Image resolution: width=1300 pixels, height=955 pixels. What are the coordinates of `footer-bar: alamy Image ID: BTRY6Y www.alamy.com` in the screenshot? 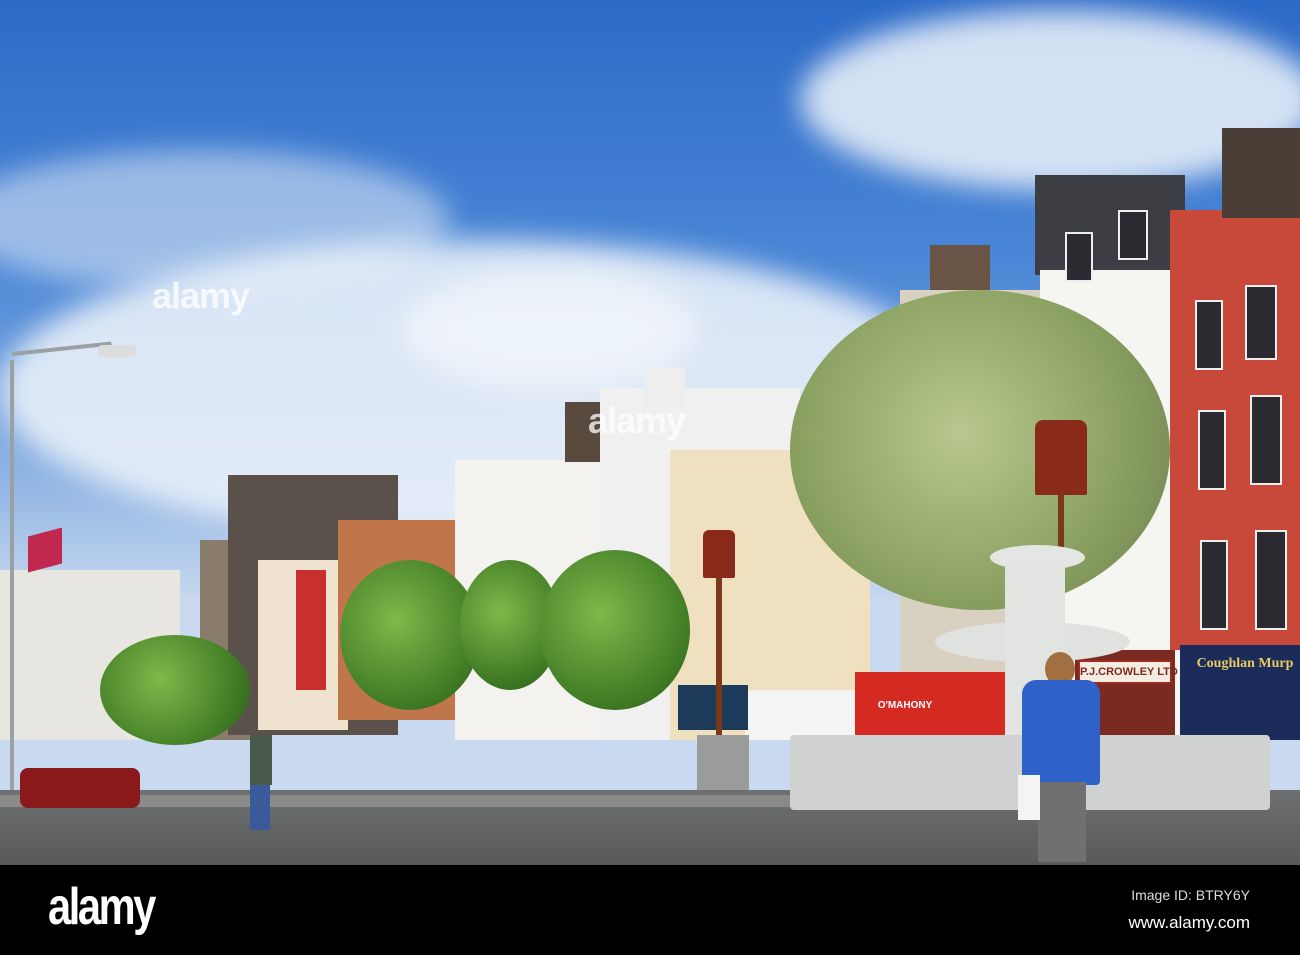 It's located at (650, 910).